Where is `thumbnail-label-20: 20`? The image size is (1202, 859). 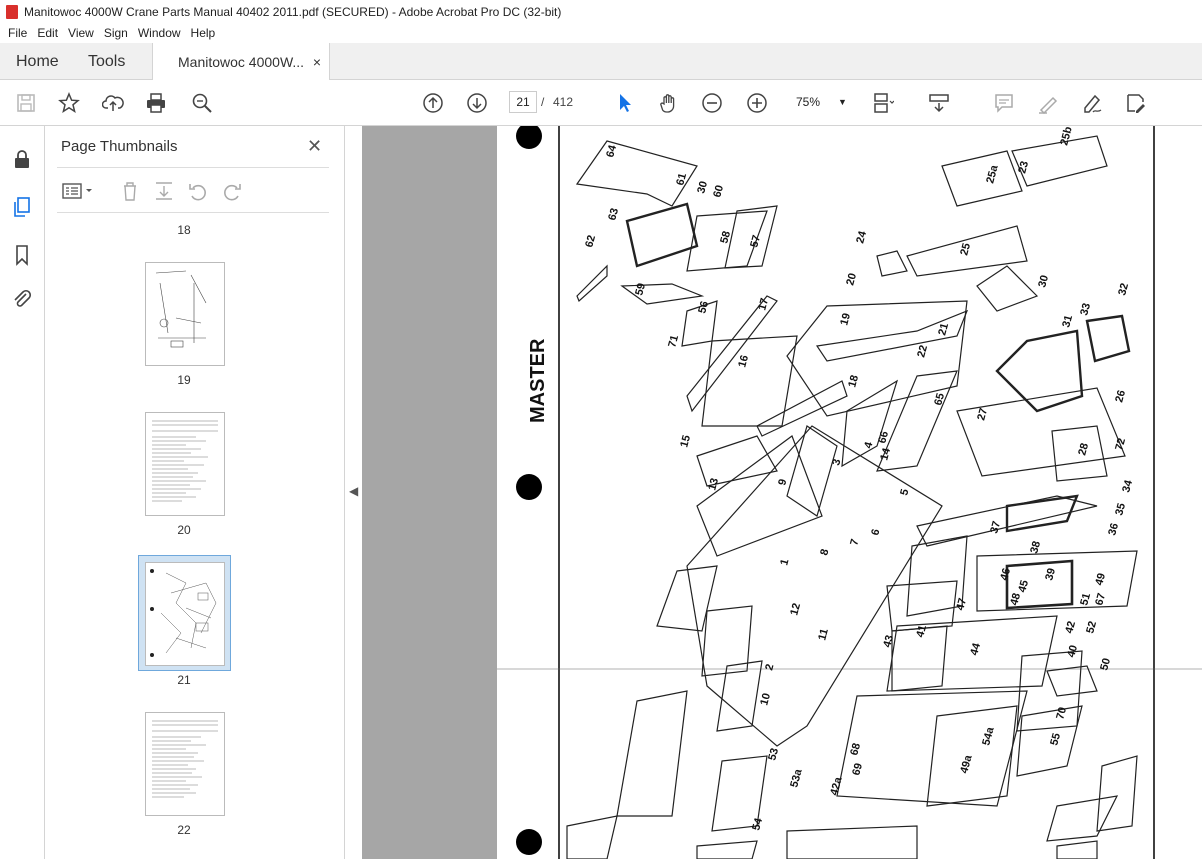 thumbnail-label-20: 20 is located at coordinates (184, 530).